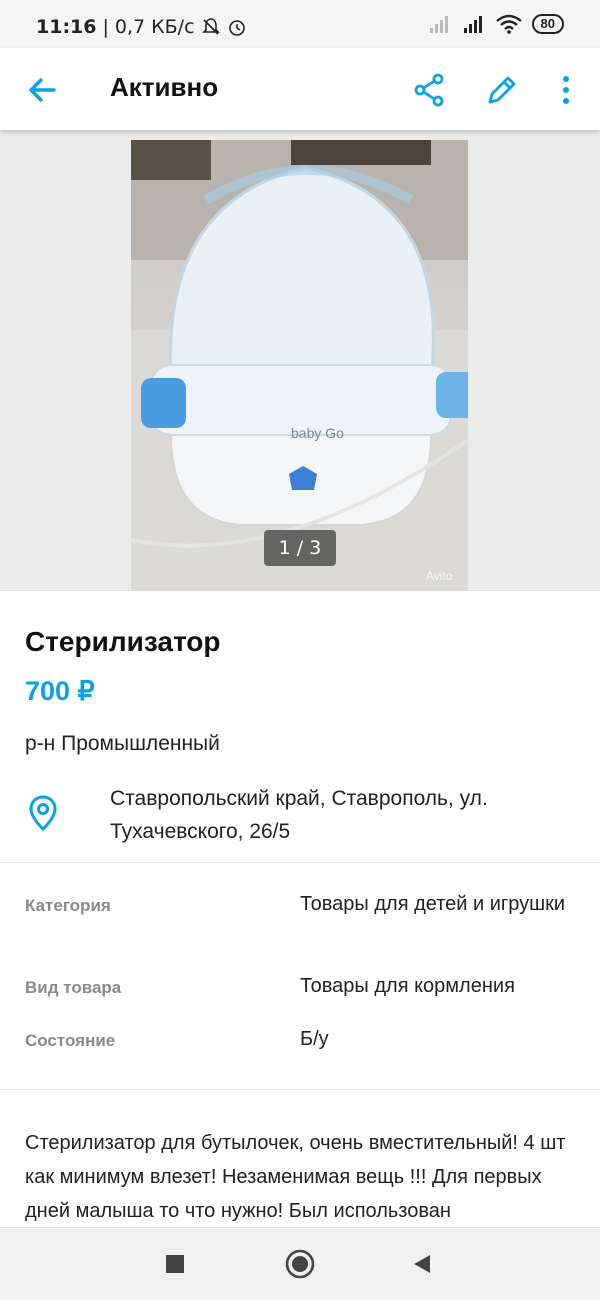 This screenshot has height=1300, width=600. What do you see at coordinates (122, 743) in the screenshot?
I see `listing-district: р-н Промышленный` at bounding box center [122, 743].